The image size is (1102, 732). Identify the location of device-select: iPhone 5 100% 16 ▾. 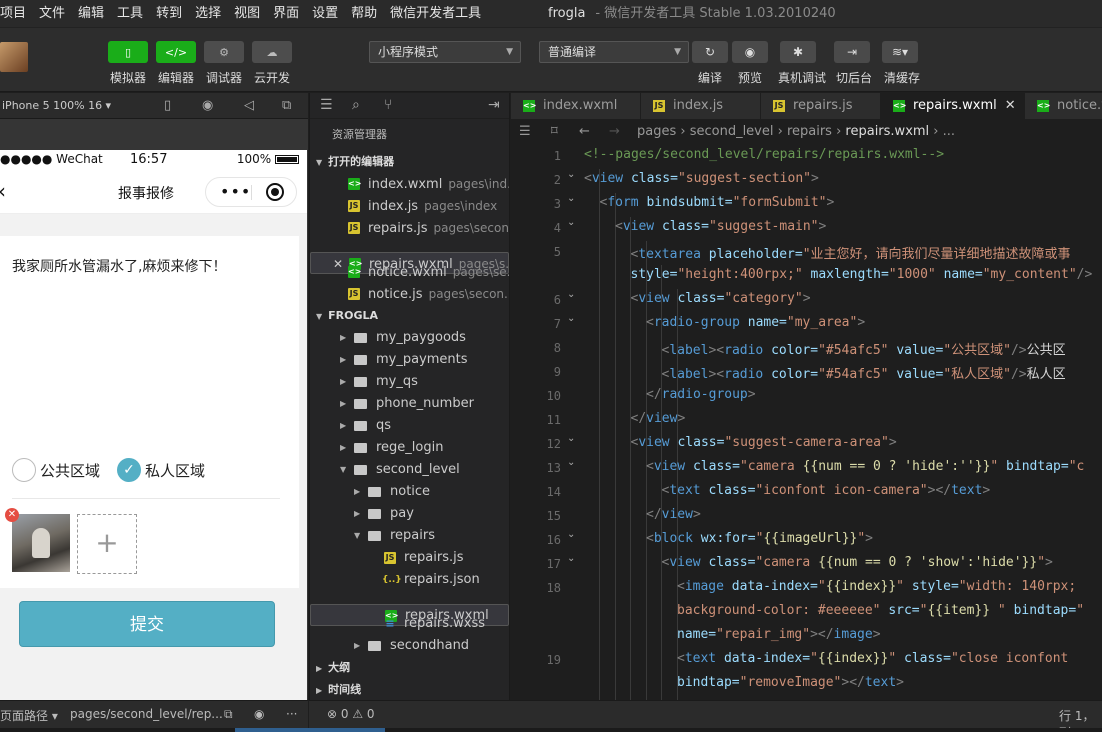
(56, 106).